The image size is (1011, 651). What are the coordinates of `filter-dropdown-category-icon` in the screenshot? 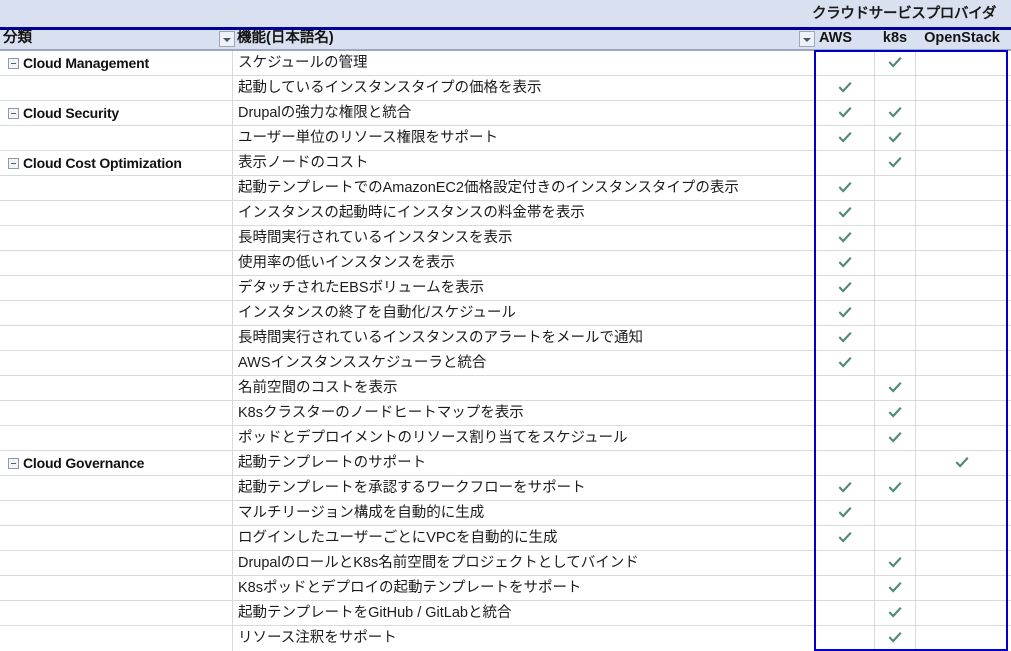 It's located at (227, 39).